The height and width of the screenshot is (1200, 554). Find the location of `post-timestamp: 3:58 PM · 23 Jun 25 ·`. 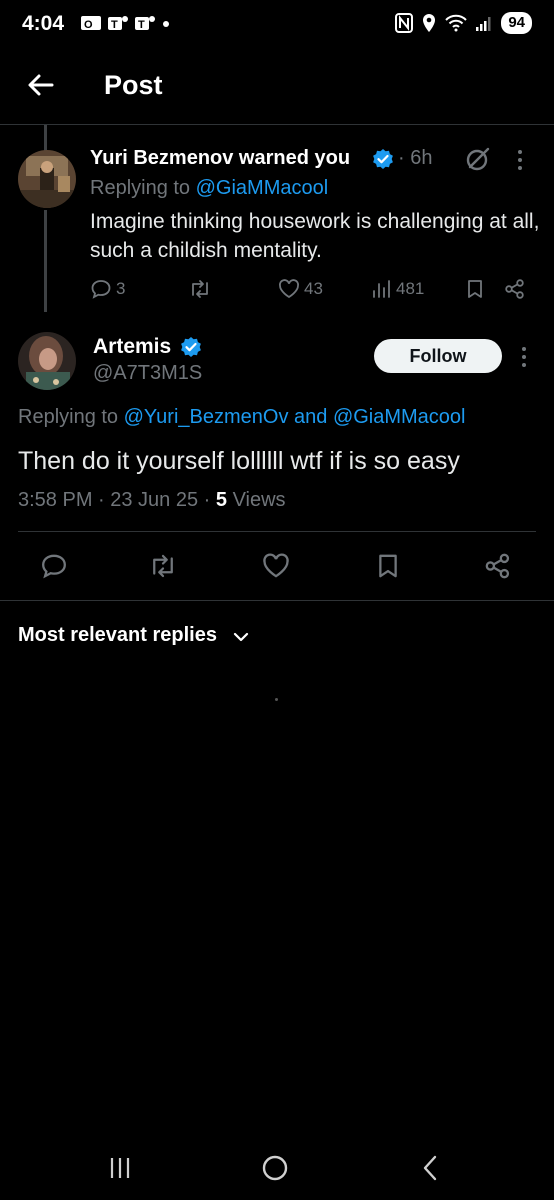

post-timestamp: 3:58 PM · 23 Jun 25 · is located at coordinates (117, 500).